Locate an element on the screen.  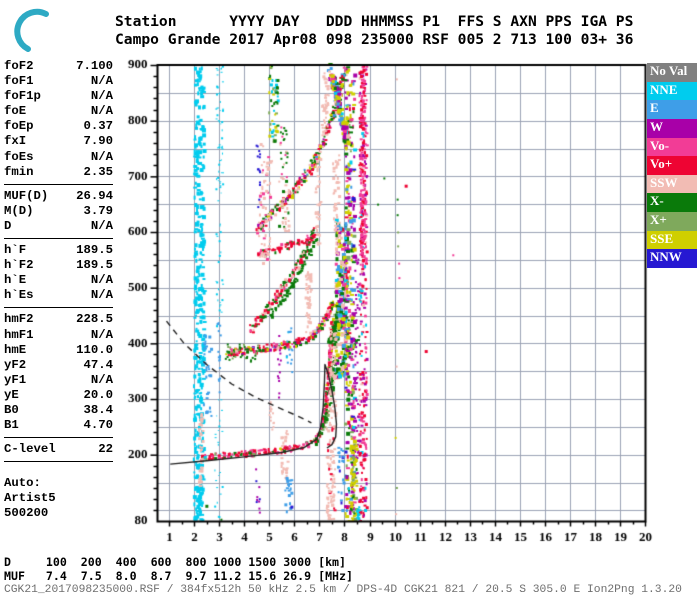
legend-item-x-: X- is located at coordinates (672, 202).